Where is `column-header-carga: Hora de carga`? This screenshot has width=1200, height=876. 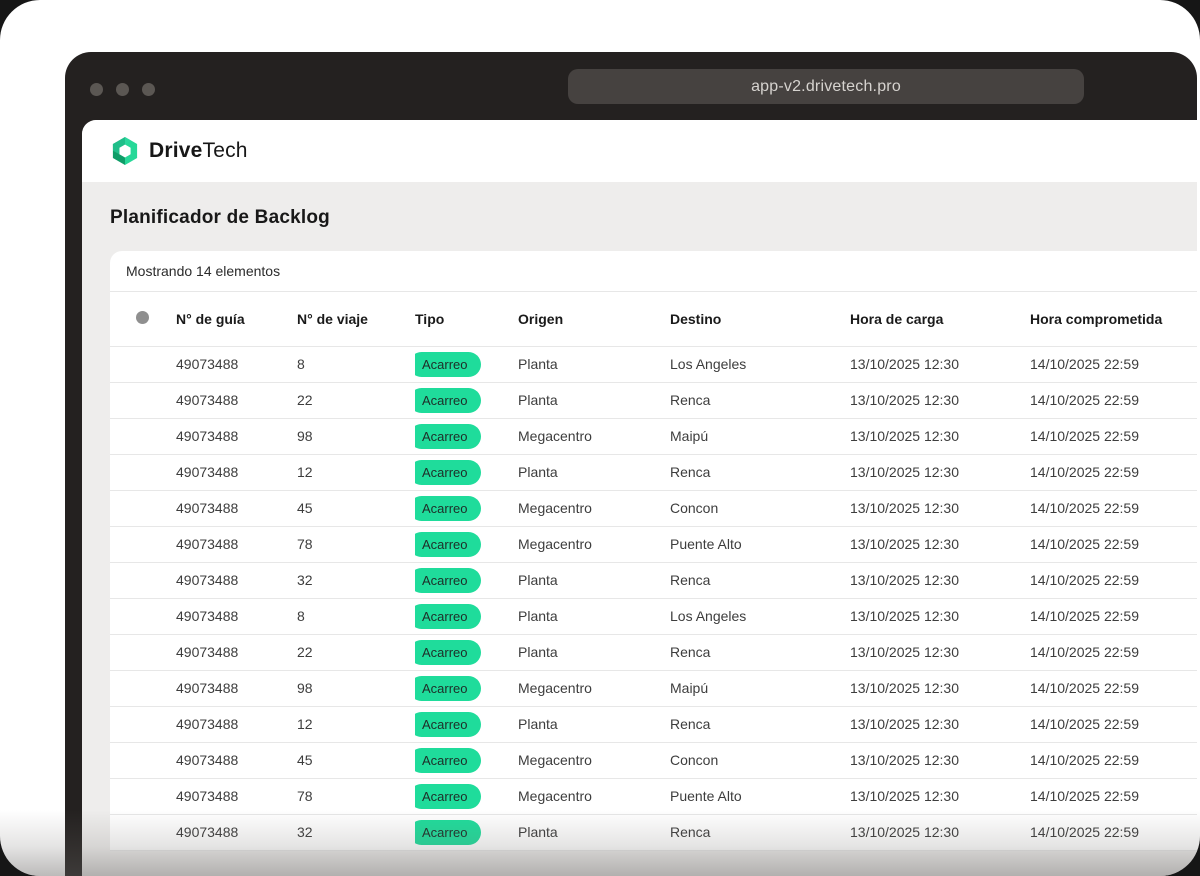
column-header-carga: Hora de carga is located at coordinates (940, 319).